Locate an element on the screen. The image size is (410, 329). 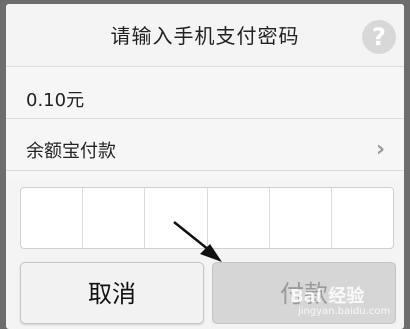
amount-value: 0.10元 is located at coordinates (55, 100).